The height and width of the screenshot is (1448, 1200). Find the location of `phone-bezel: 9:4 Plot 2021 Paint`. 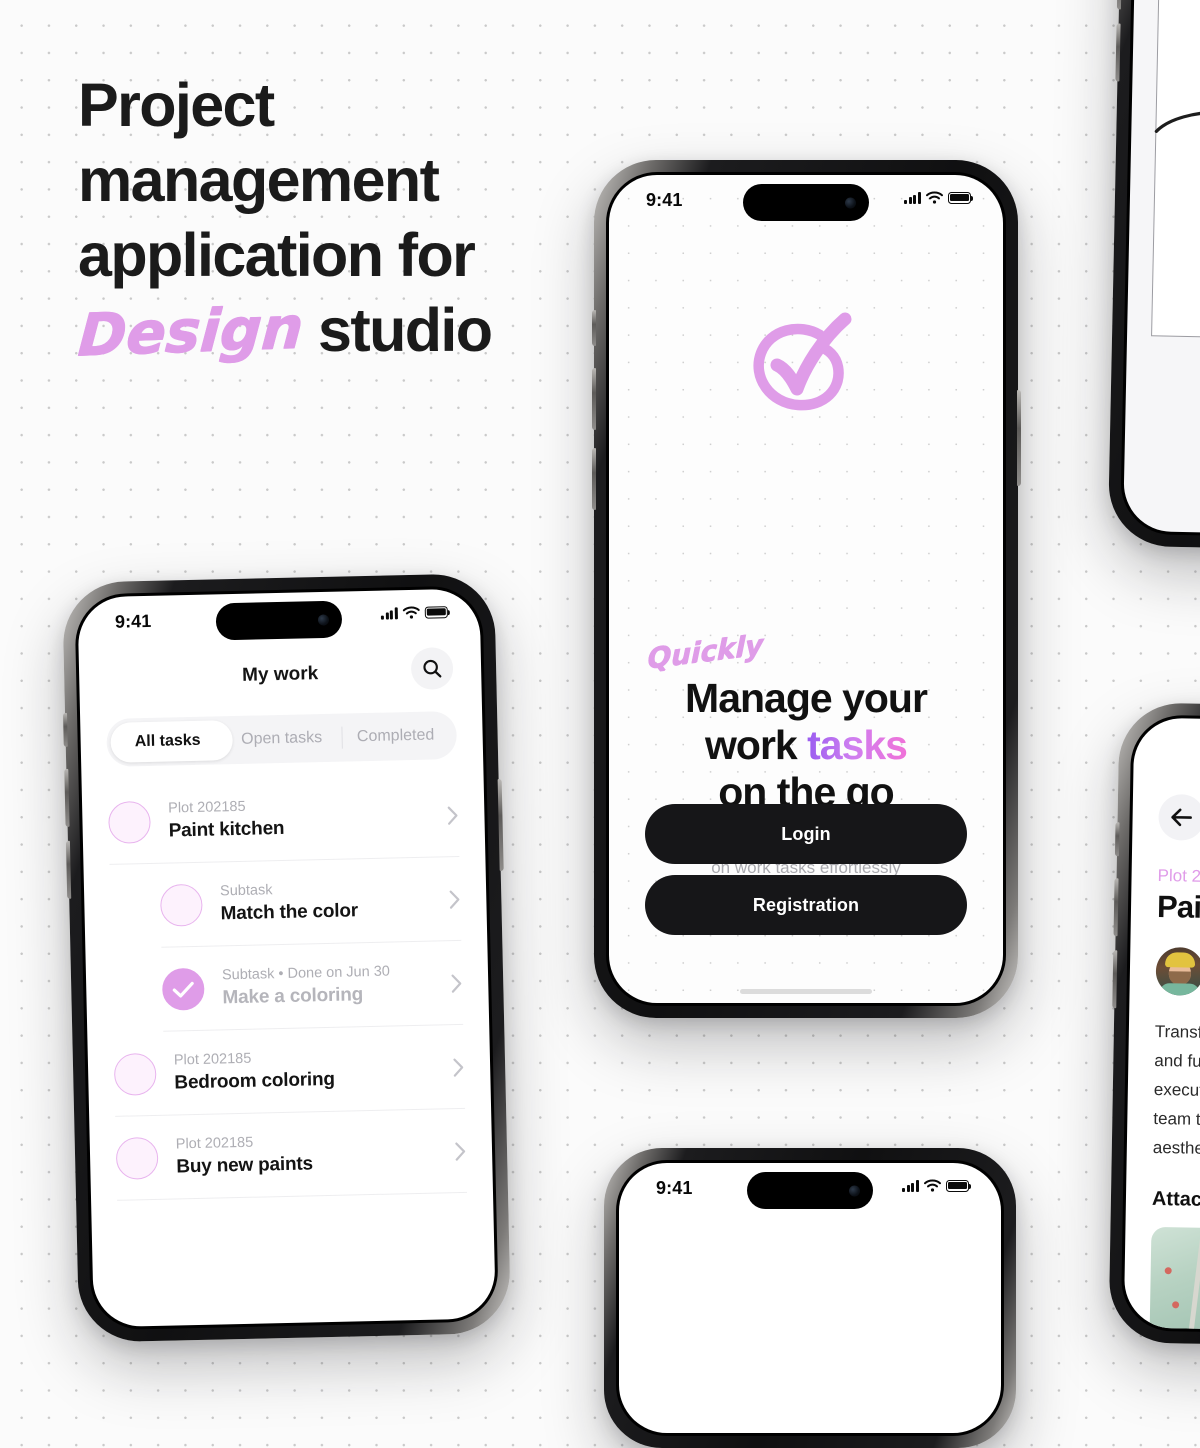

phone-bezel: 9:4 Plot 2021 Paint is located at coordinates (1160, 1026).